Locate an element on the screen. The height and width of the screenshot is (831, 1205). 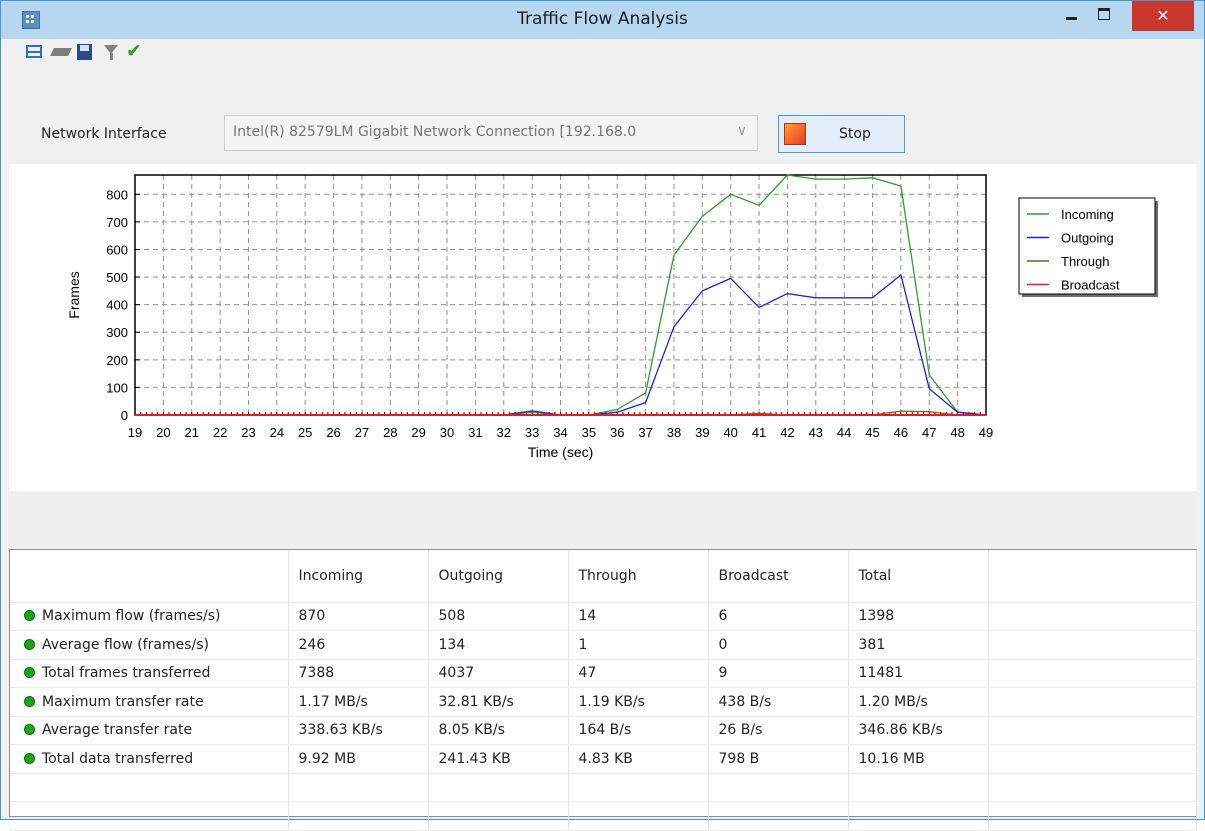
stats-row: Average flow (frames/s) 246 134 1 0 381 is located at coordinates (603, 645).